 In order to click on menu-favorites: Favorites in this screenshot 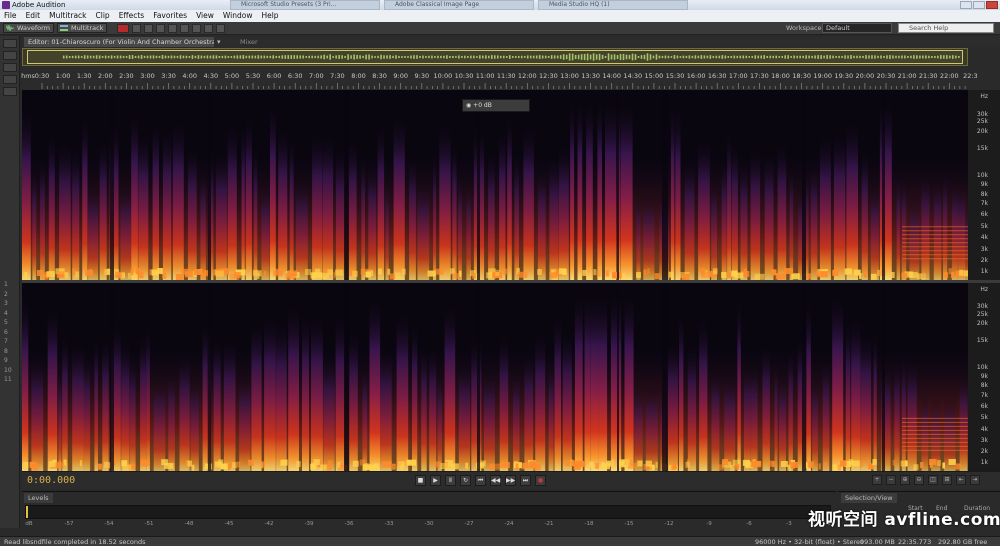, I will do `click(170, 16)`.